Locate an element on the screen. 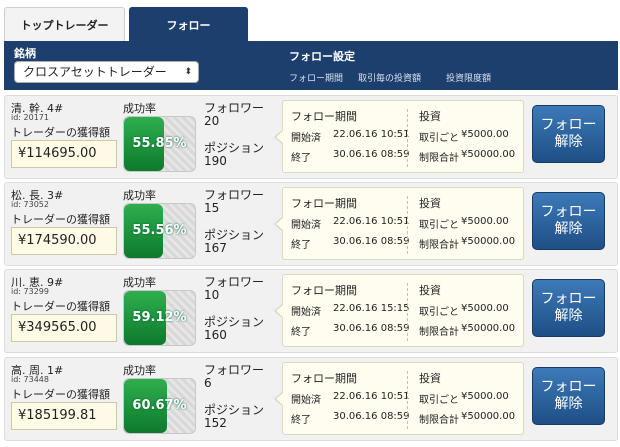 The image size is (620, 447). followers-count: 20 is located at coordinates (212, 121).